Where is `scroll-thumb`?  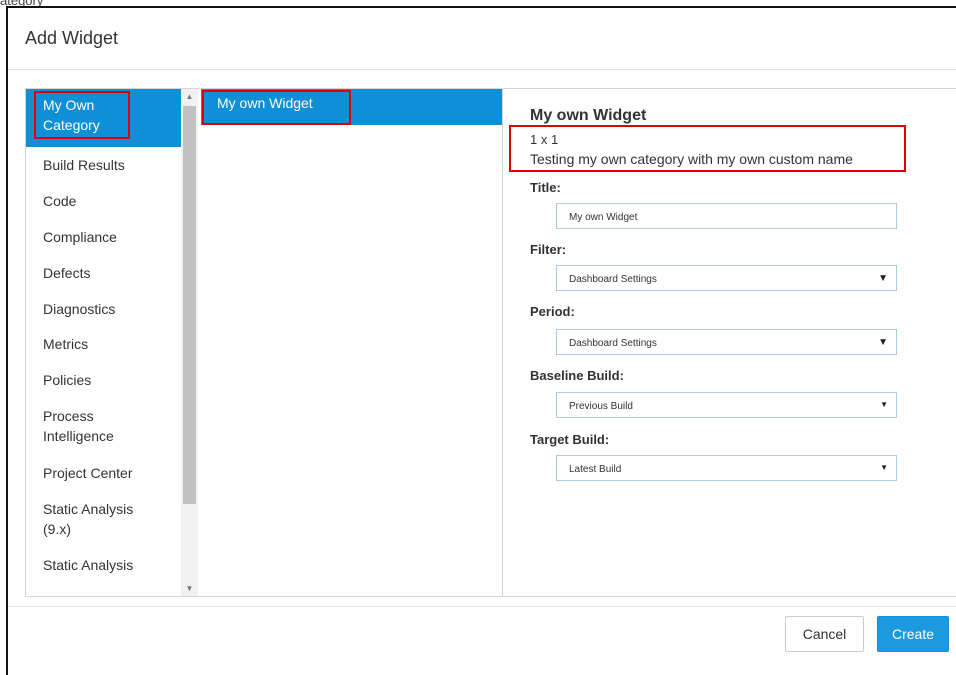 scroll-thumb is located at coordinates (189, 305).